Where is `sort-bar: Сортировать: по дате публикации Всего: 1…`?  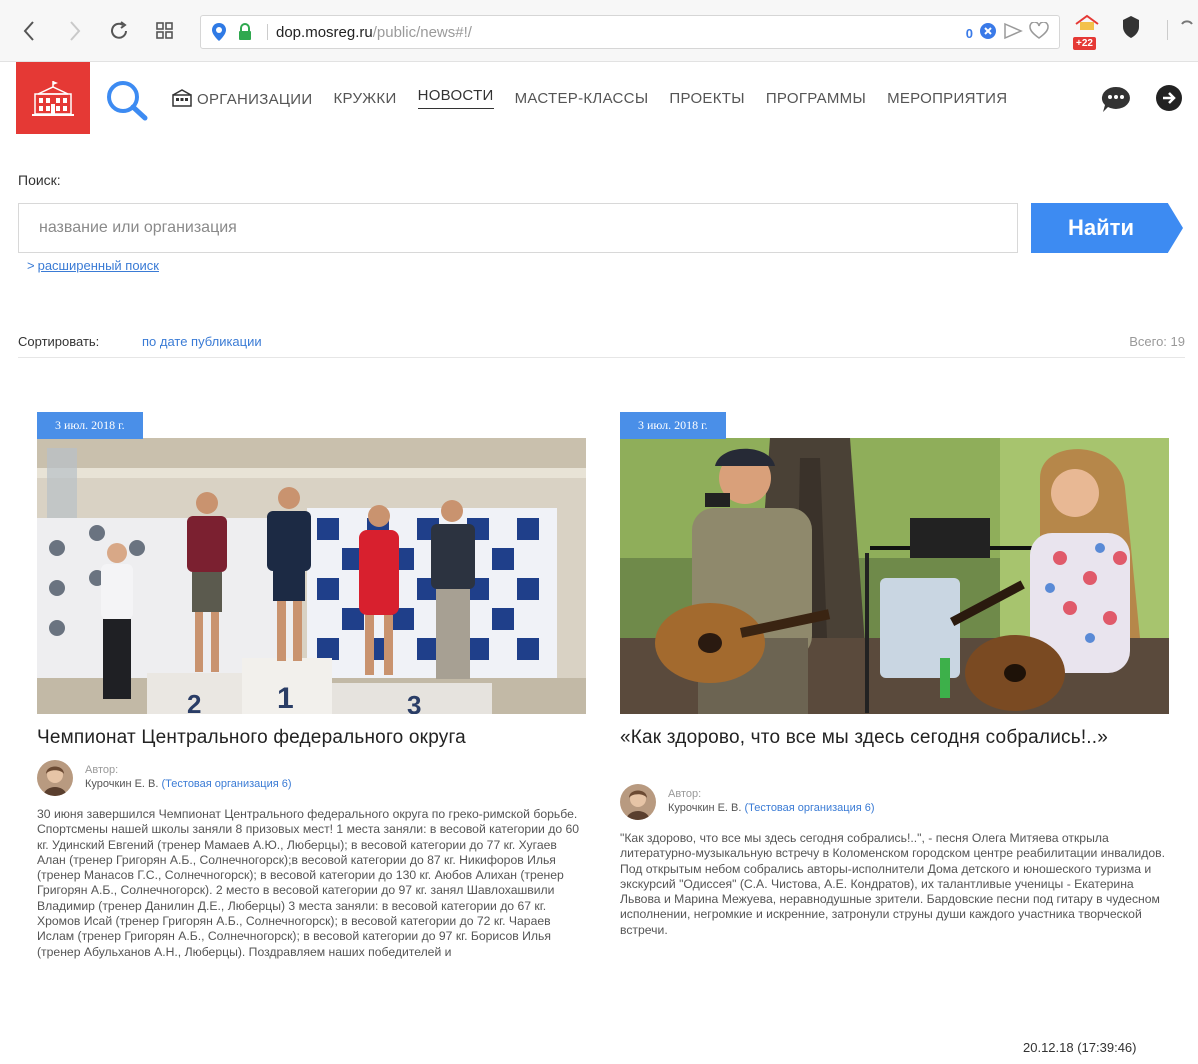
sort-bar: Сортировать: по дате публикации Всего: 1… is located at coordinates (601, 345).